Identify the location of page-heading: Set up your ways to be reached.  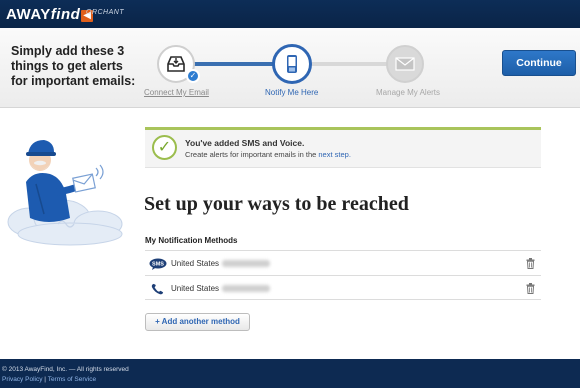
(276, 204).